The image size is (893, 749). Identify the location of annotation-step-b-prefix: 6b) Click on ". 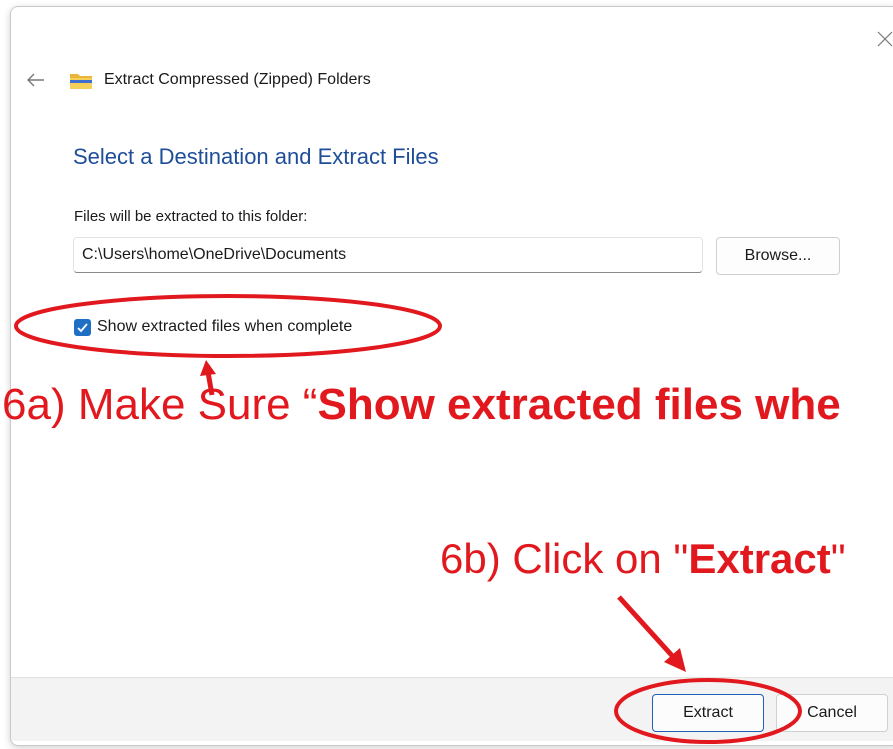
(564, 558).